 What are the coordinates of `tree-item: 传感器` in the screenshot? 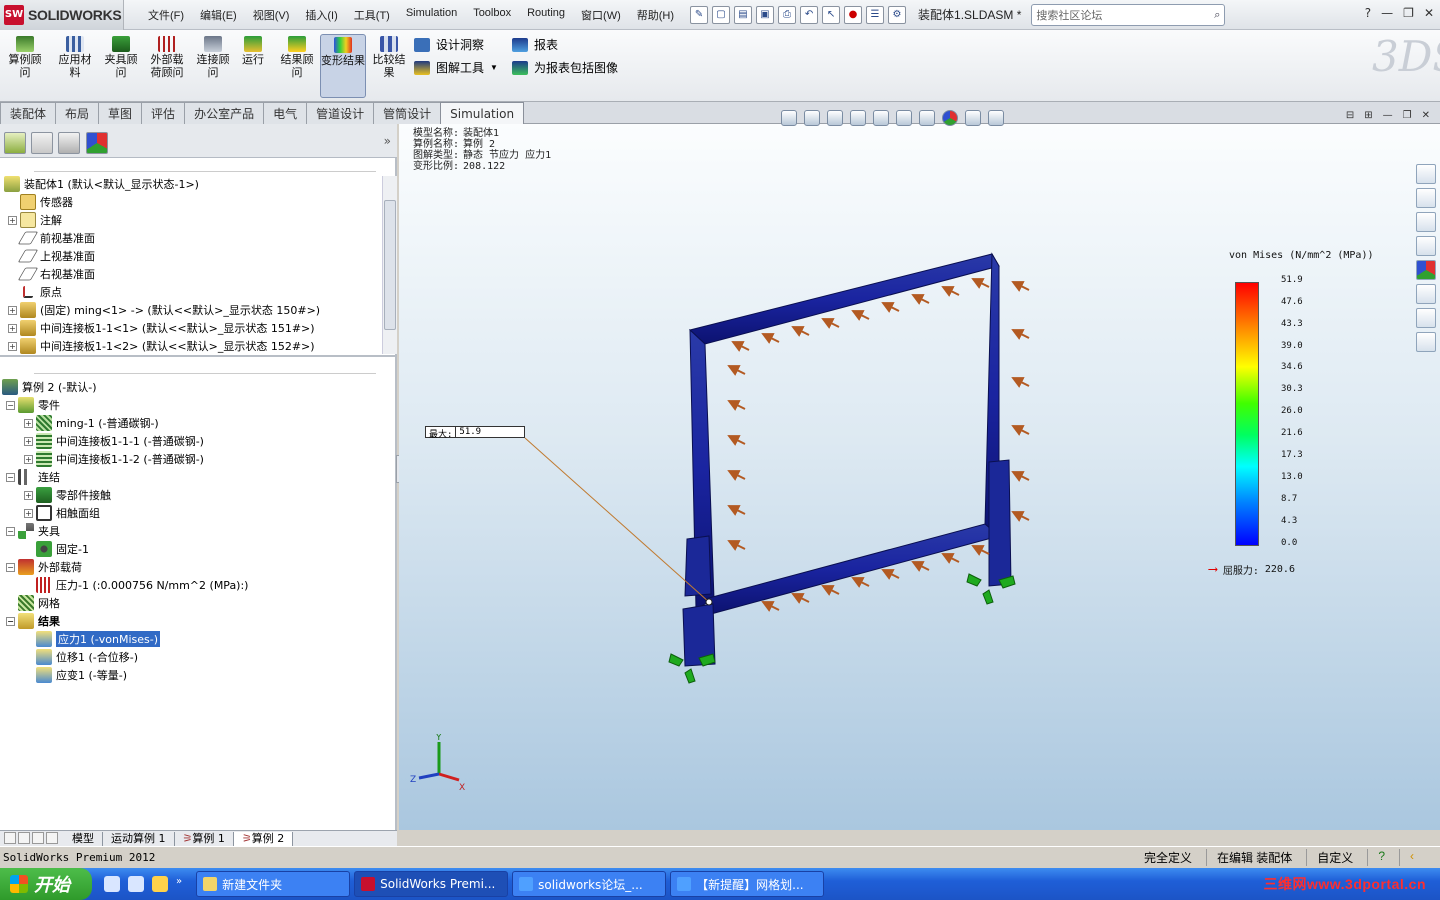 It's located at (191, 202).